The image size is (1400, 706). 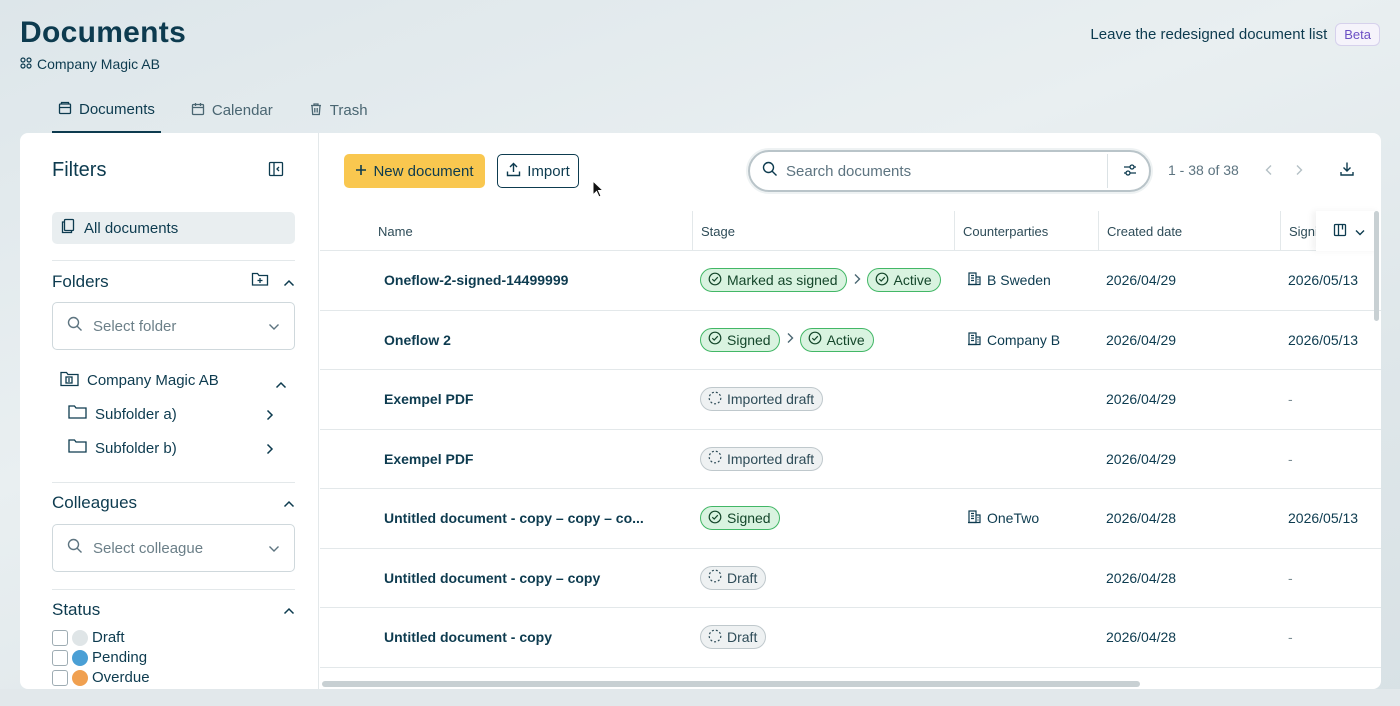 What do you see at coordinates (88, 637) in the screenshot?
I see `status-filter-draft: Draft` at bounding box center [88, 637].